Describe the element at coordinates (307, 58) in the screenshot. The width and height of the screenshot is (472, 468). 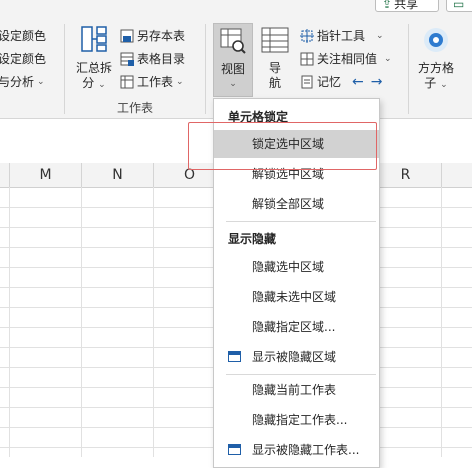
I see `focus-icon` at that location.